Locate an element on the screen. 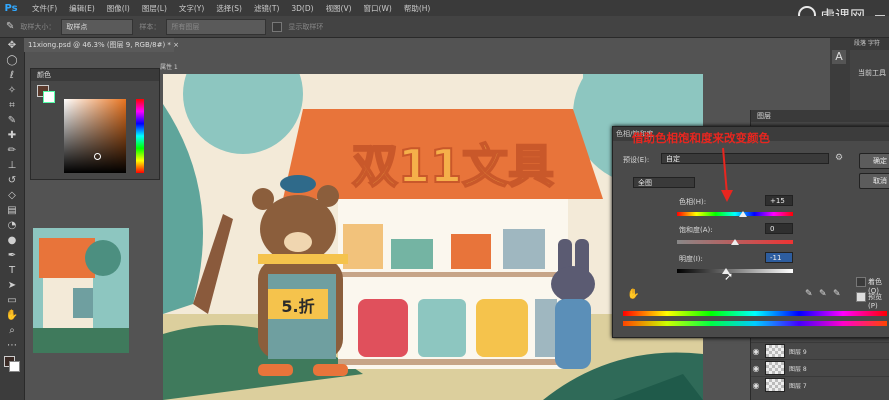  color-panel: 颜色 is located at coordinates (95, 124).